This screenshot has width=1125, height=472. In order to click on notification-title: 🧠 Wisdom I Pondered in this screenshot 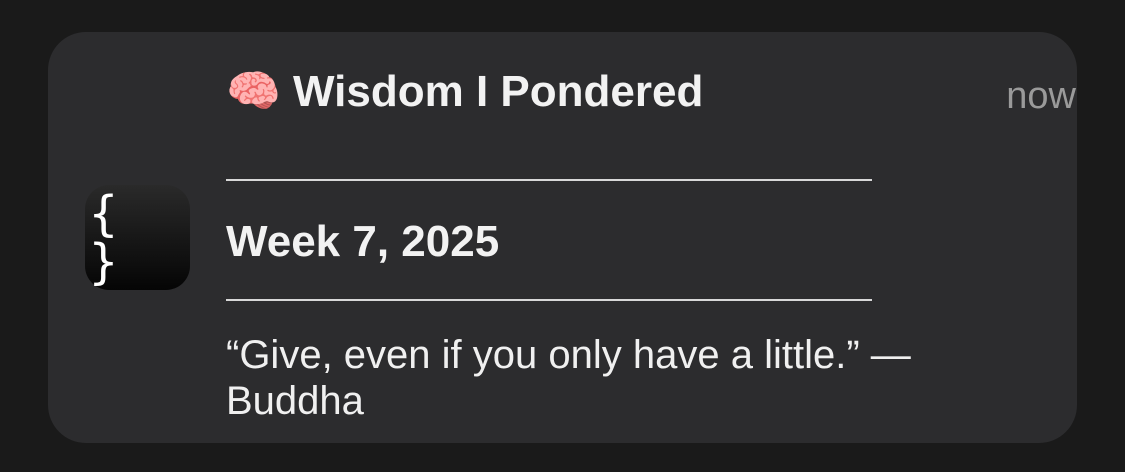, I will do `click(465, 91)`.